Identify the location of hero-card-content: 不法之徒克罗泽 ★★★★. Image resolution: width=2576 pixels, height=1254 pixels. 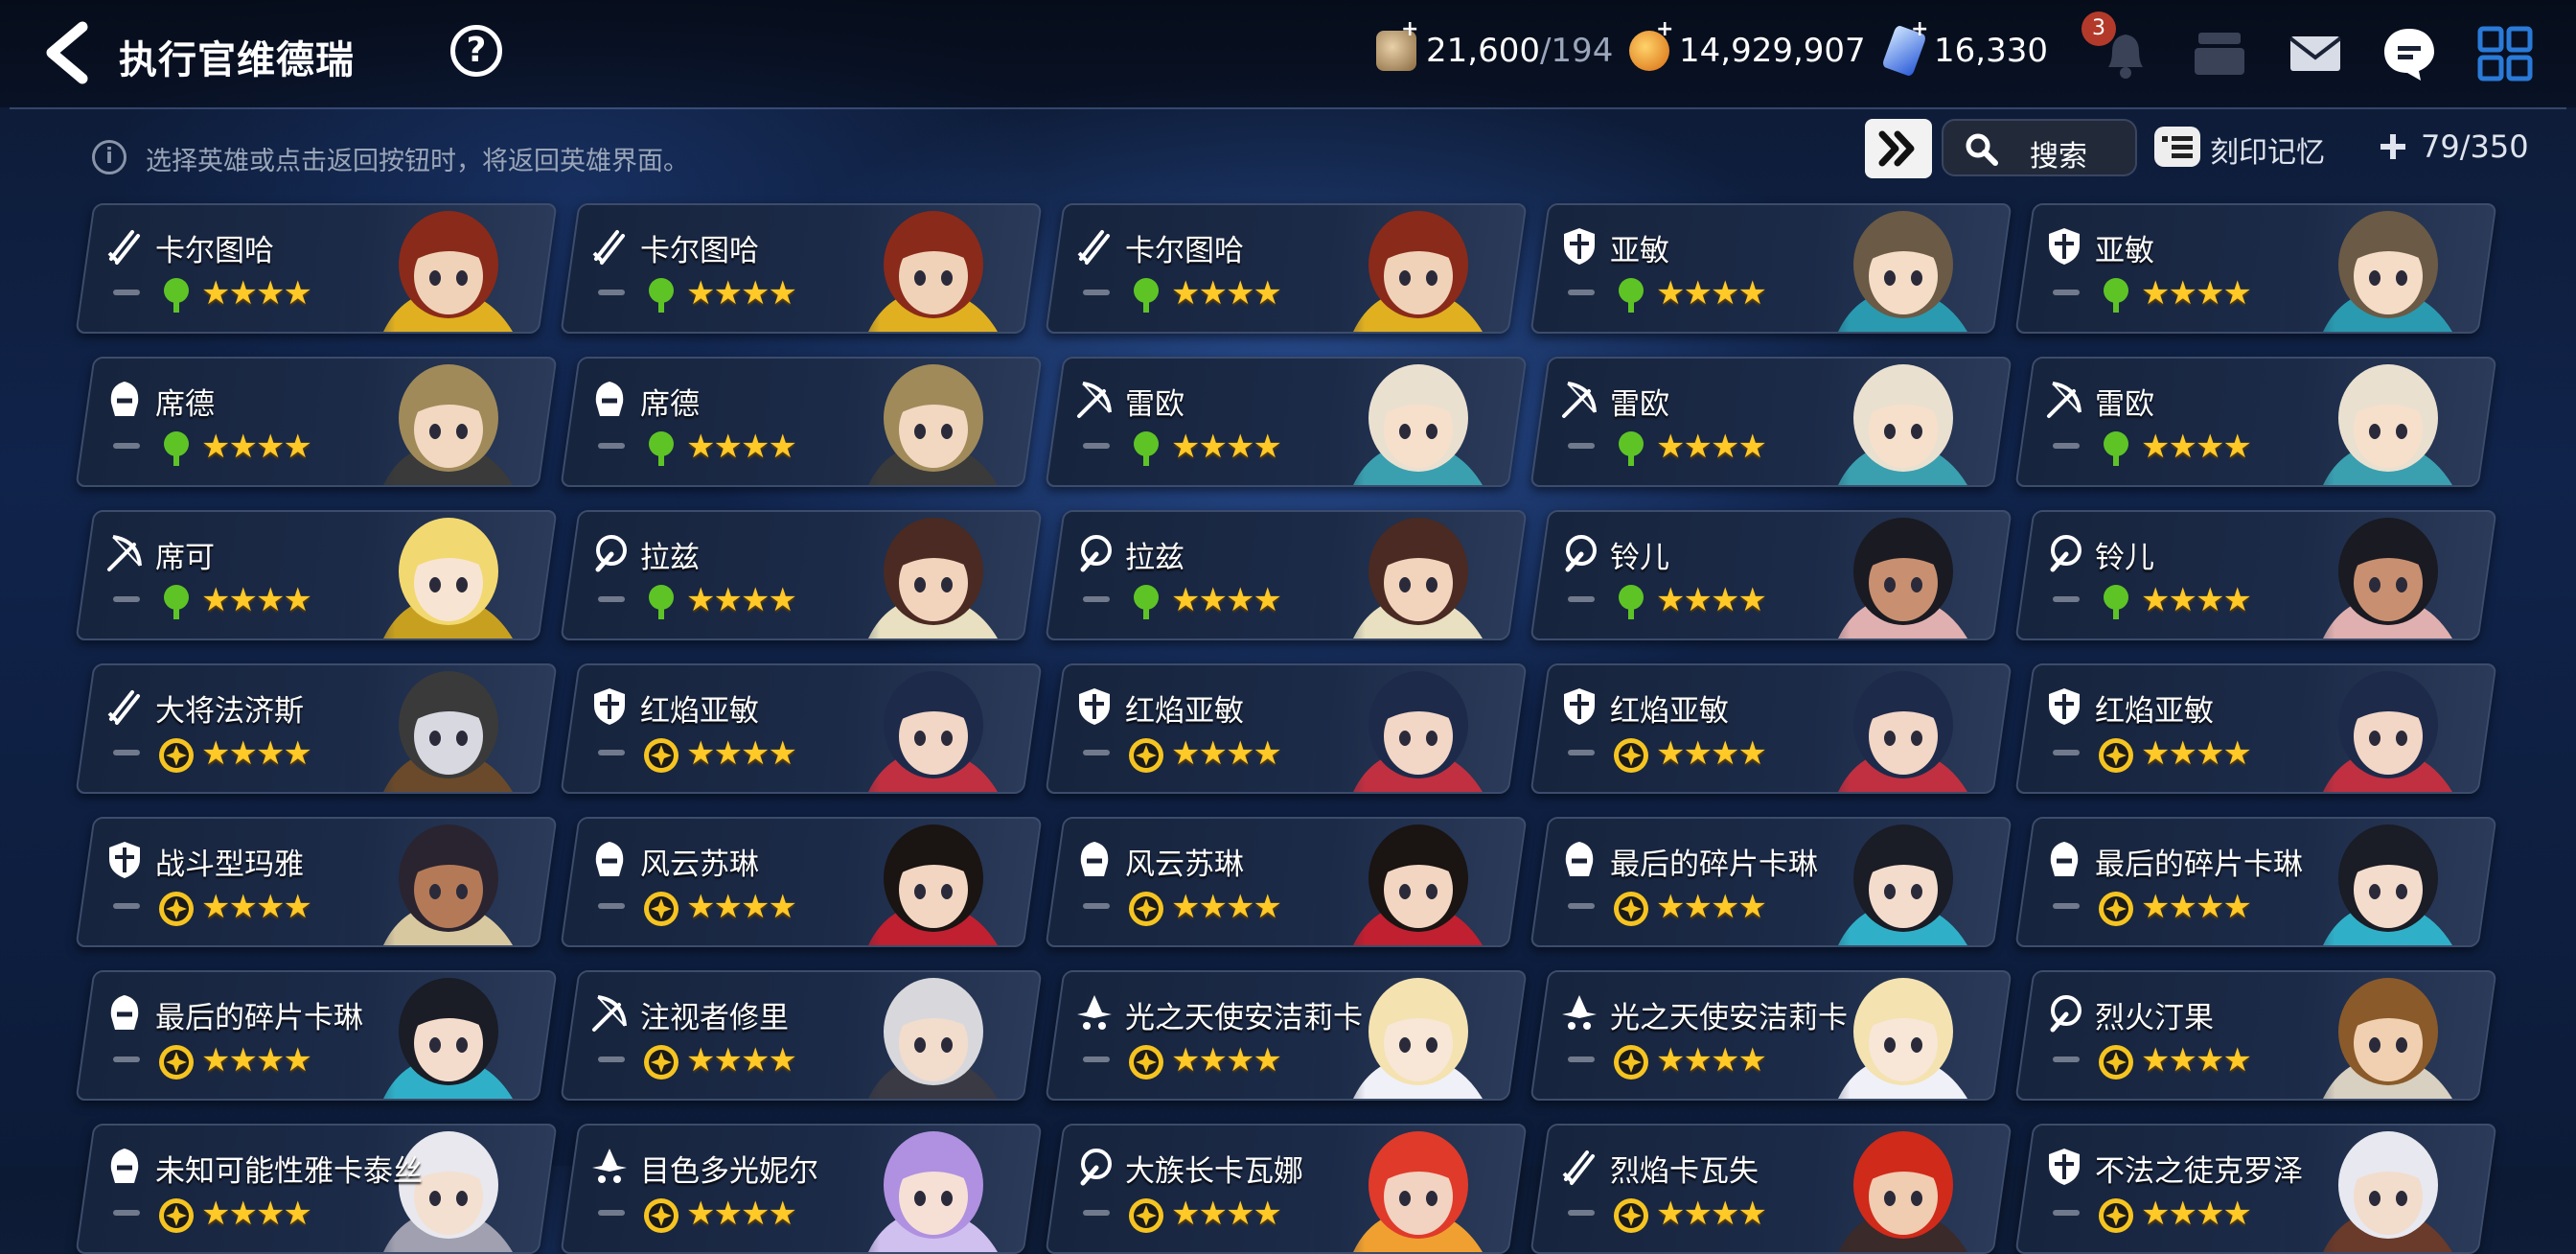
(2256, 1189).